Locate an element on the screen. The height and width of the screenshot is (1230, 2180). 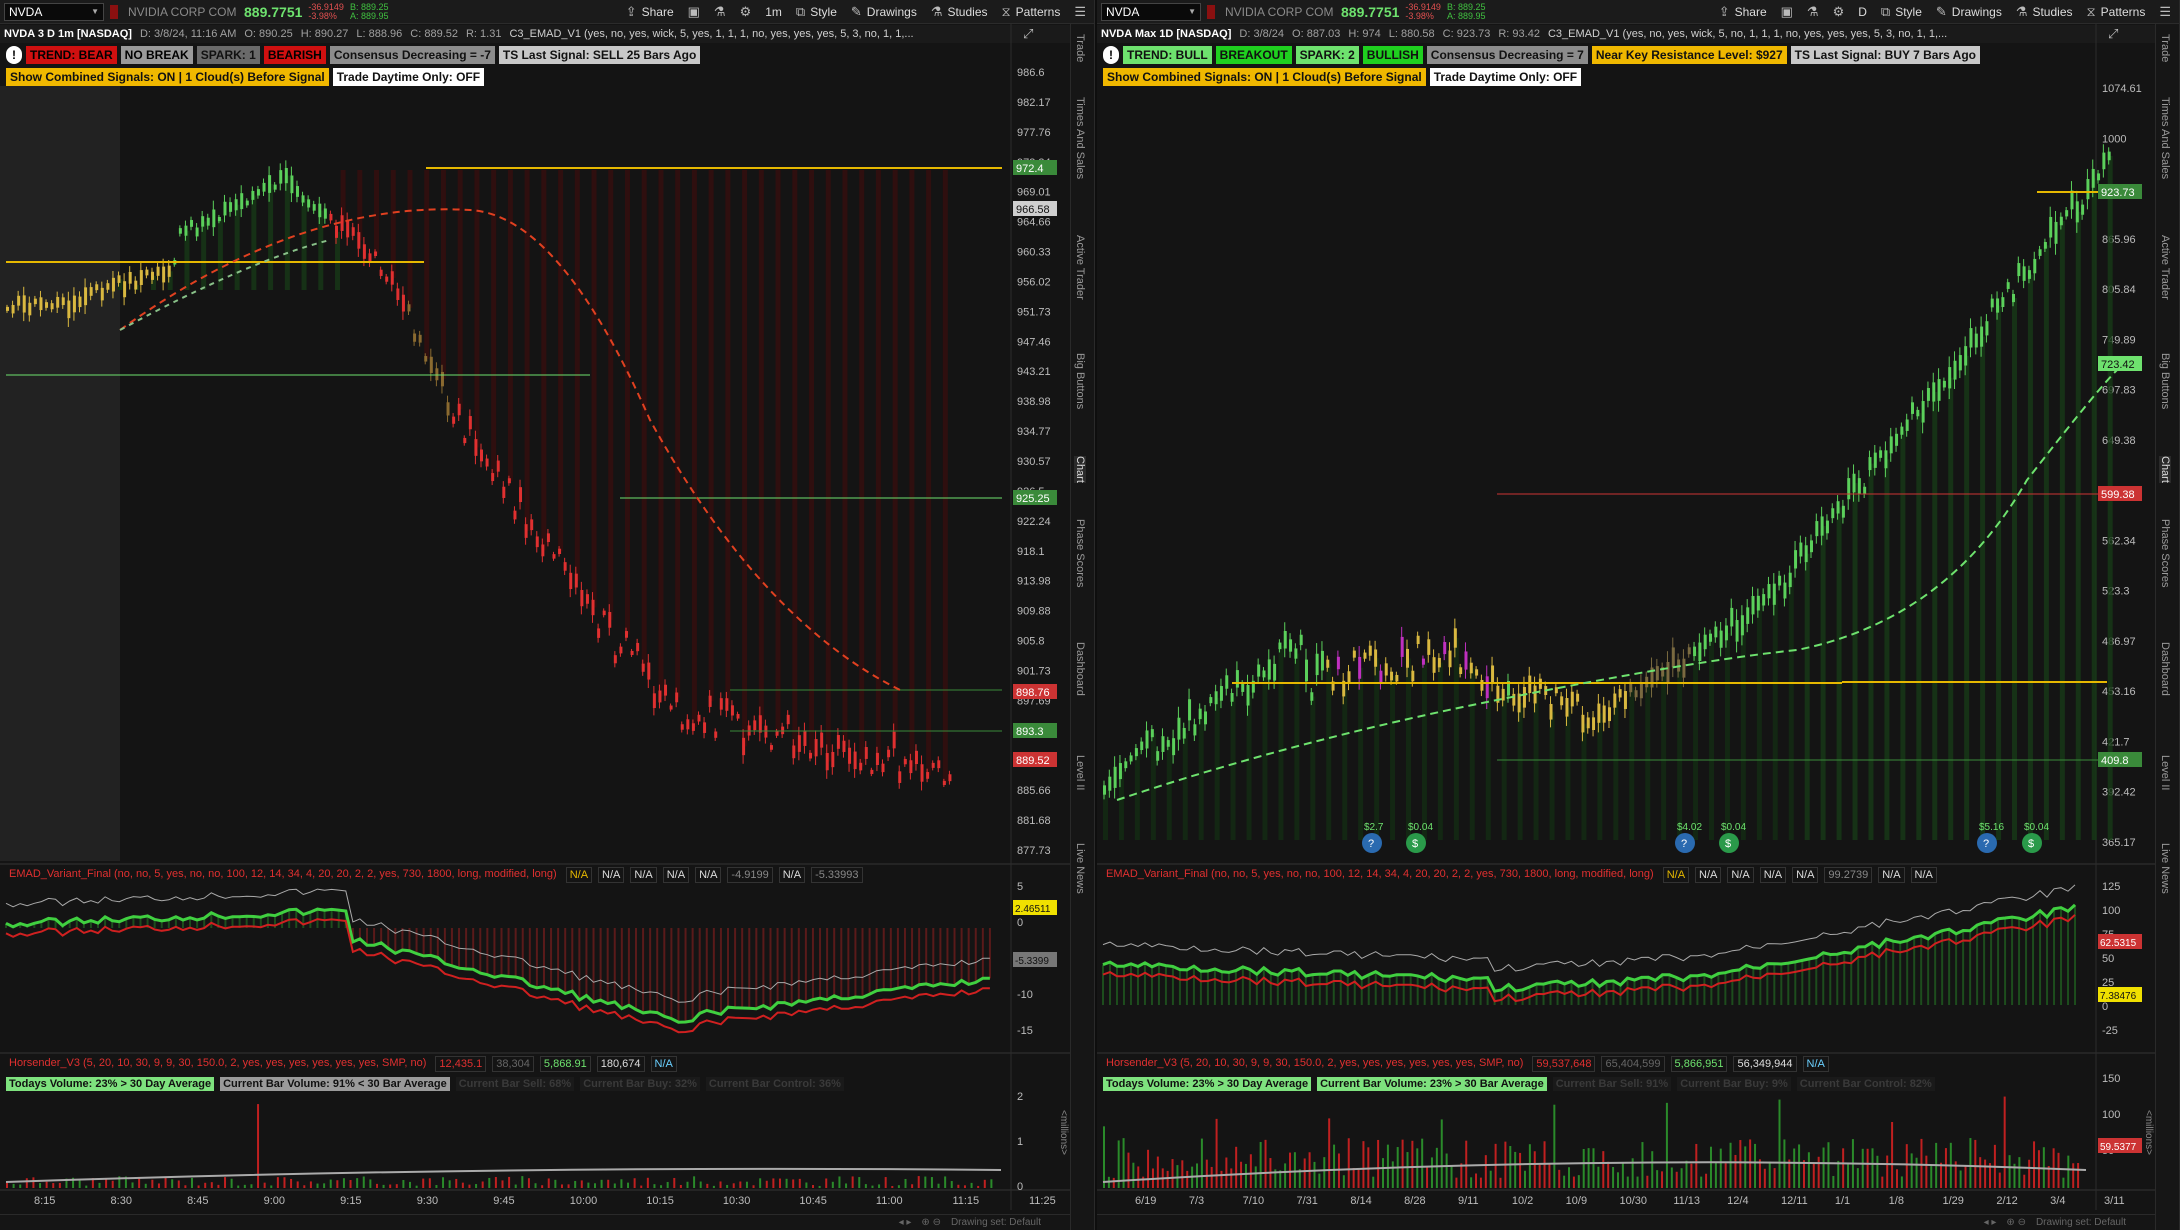
price-tag-label: 966.58 is located at coordinates (1033, 210).